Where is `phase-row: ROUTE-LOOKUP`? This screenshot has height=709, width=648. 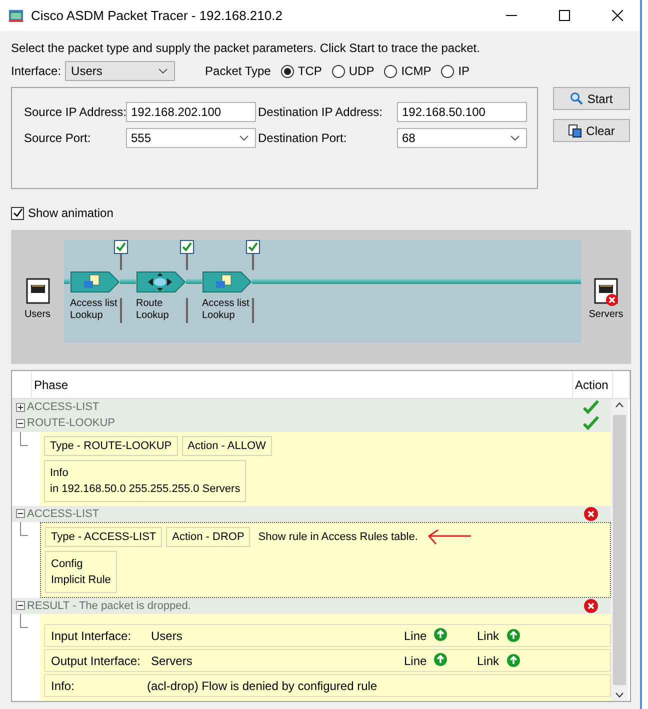
phase-row: ROUTE-LOOKUP is located at coordinates (311, 423).